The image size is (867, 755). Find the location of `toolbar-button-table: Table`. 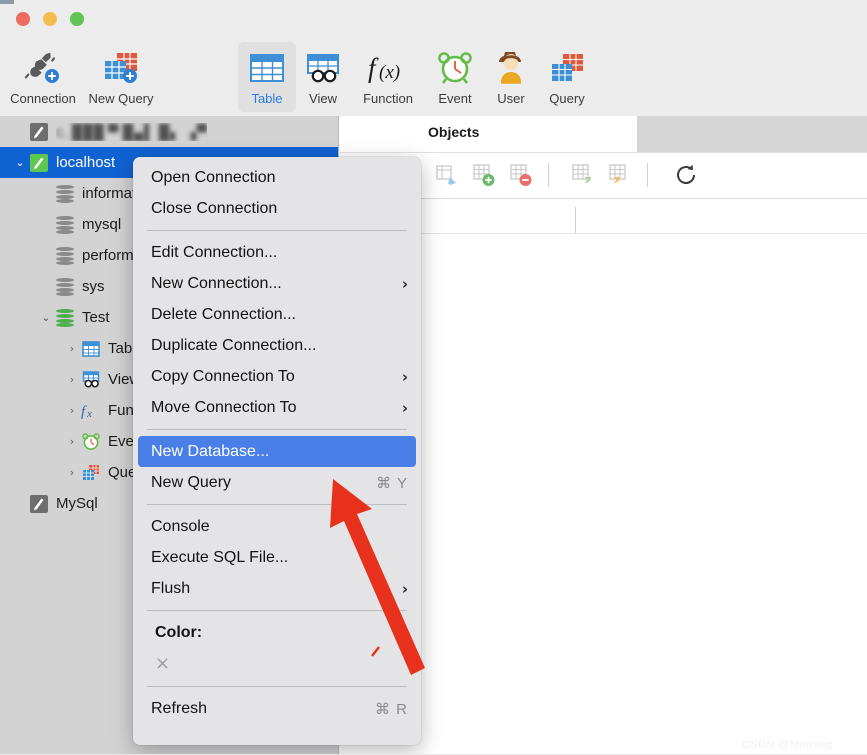

toolbar-button-table: Table is located at coordinates (267, 77).